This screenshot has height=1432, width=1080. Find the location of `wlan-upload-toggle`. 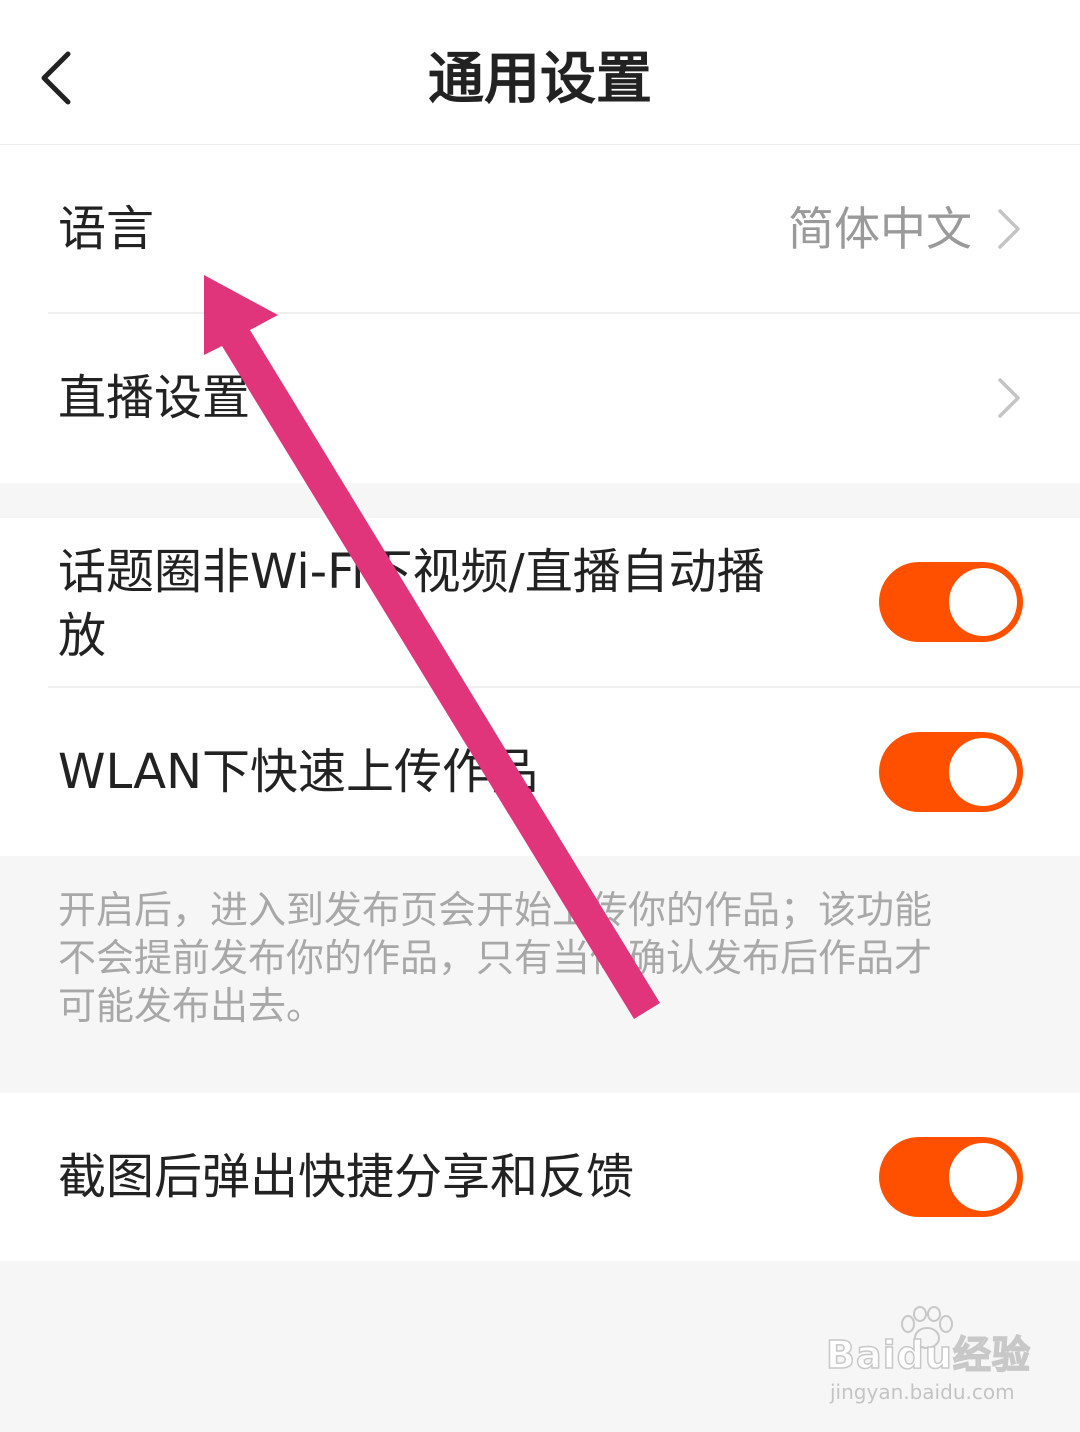

wlan-upload-toggle is located at coordinates (951, 772).